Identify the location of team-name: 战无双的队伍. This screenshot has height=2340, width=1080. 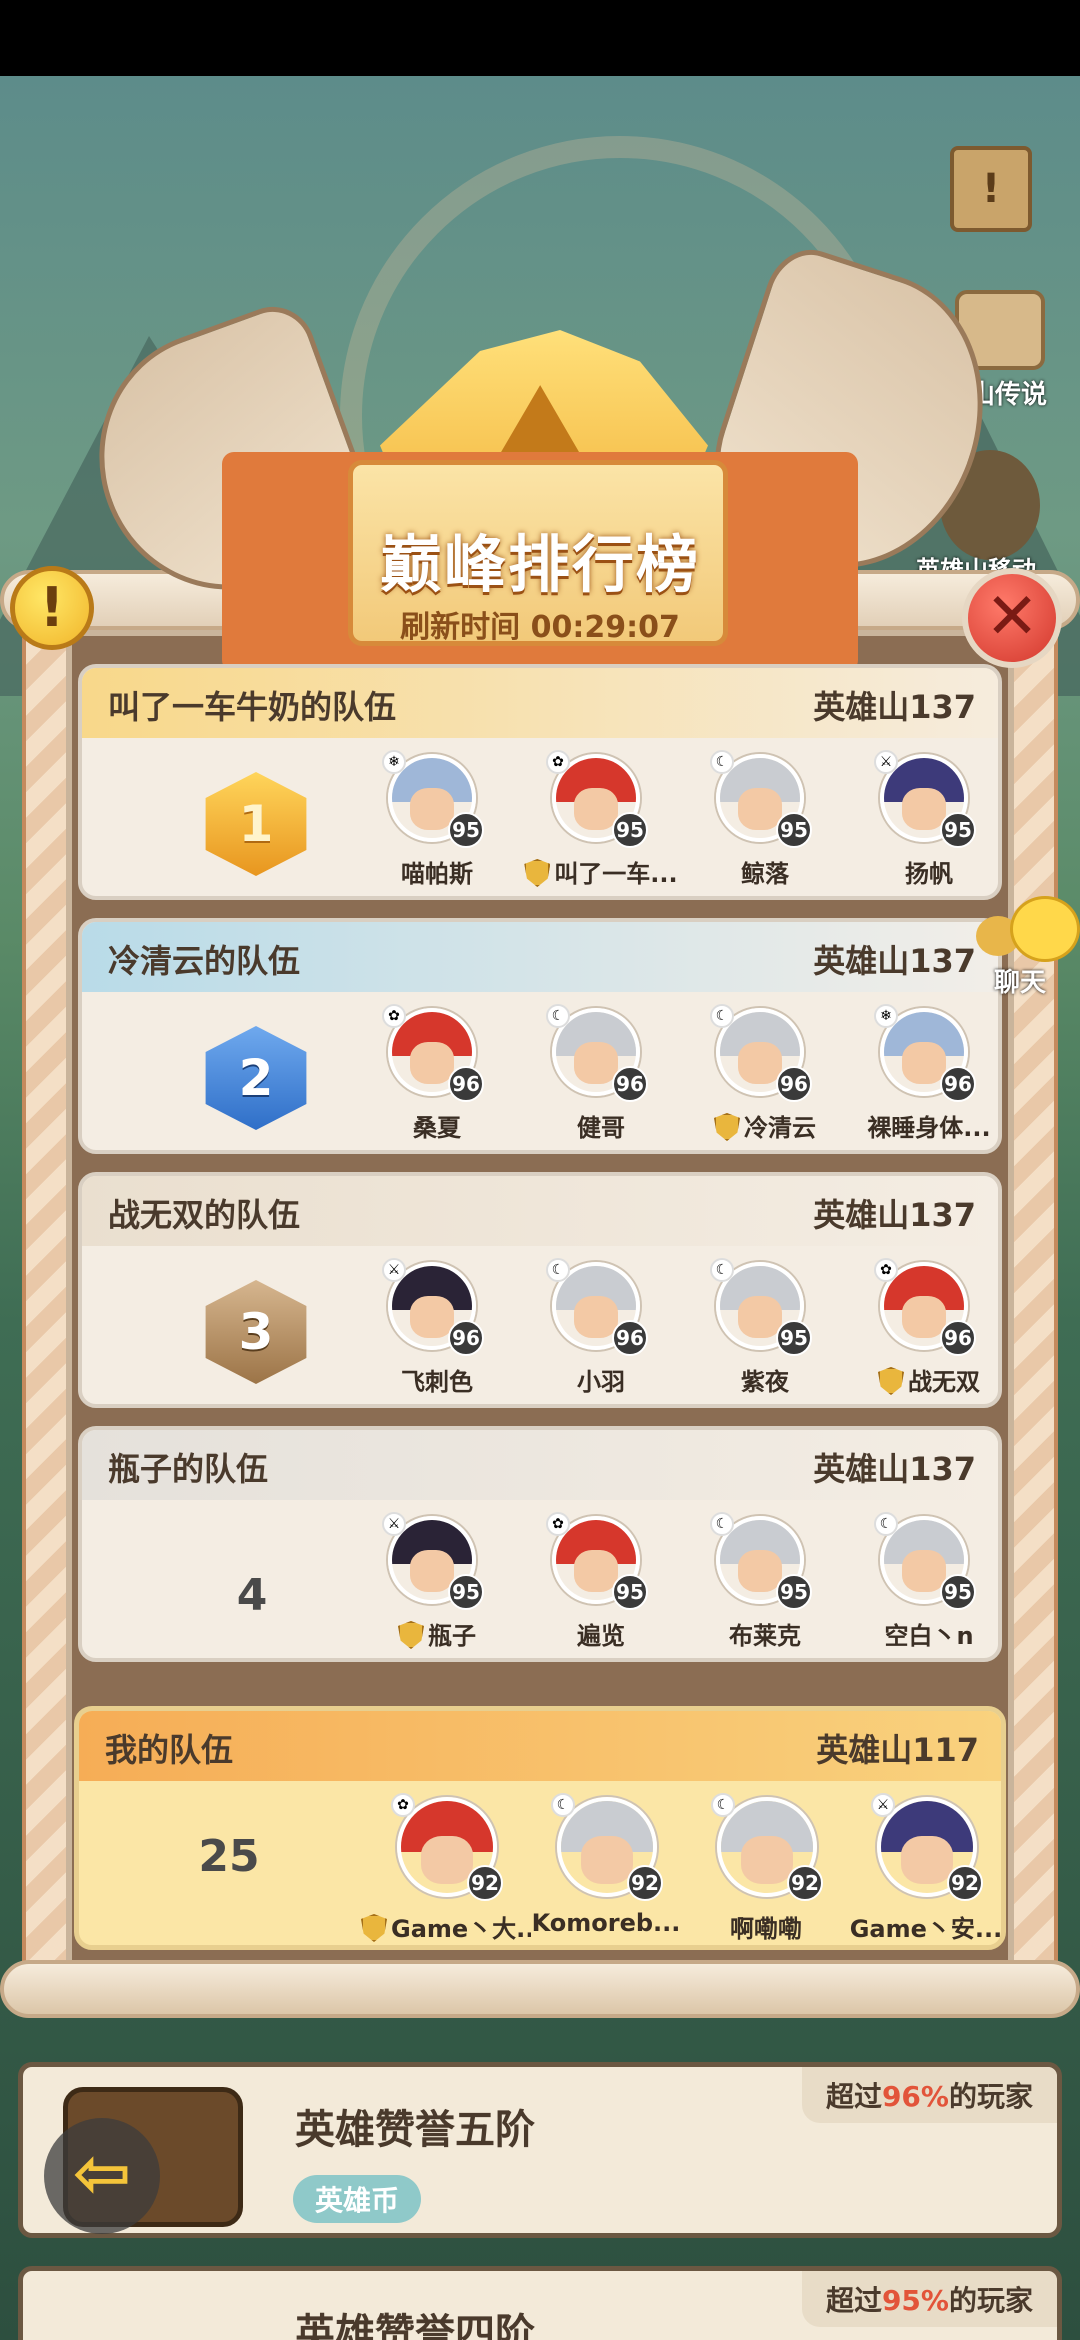
(204, 1215).